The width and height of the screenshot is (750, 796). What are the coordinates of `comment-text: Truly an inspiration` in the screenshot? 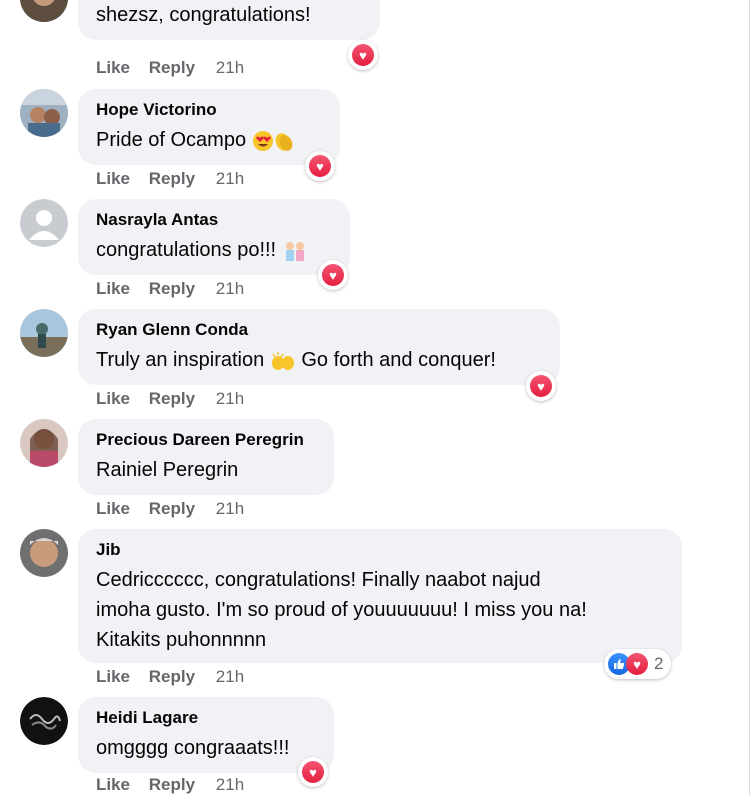 It's located at (180, 360).